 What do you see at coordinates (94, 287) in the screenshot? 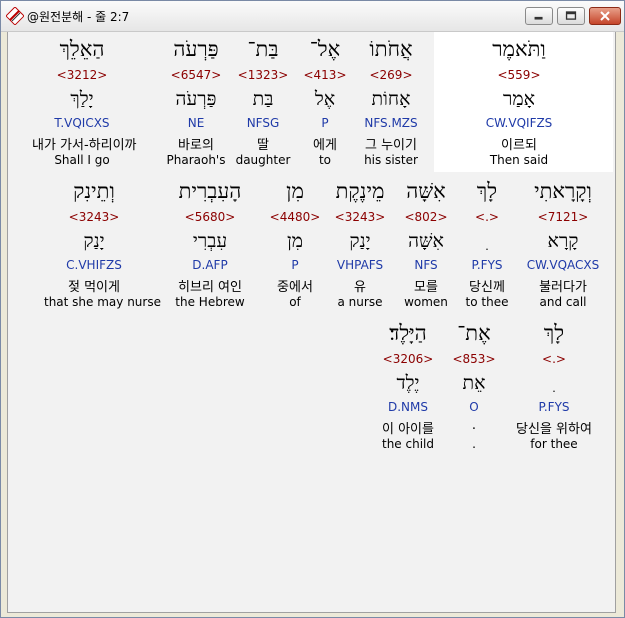
I see `korean-gloss: 젖 먹이게` at bounding box center [94, 287].